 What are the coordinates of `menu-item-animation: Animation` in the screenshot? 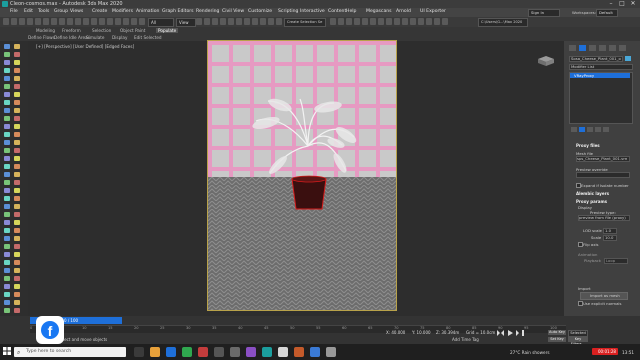 It's located at (147, 11).